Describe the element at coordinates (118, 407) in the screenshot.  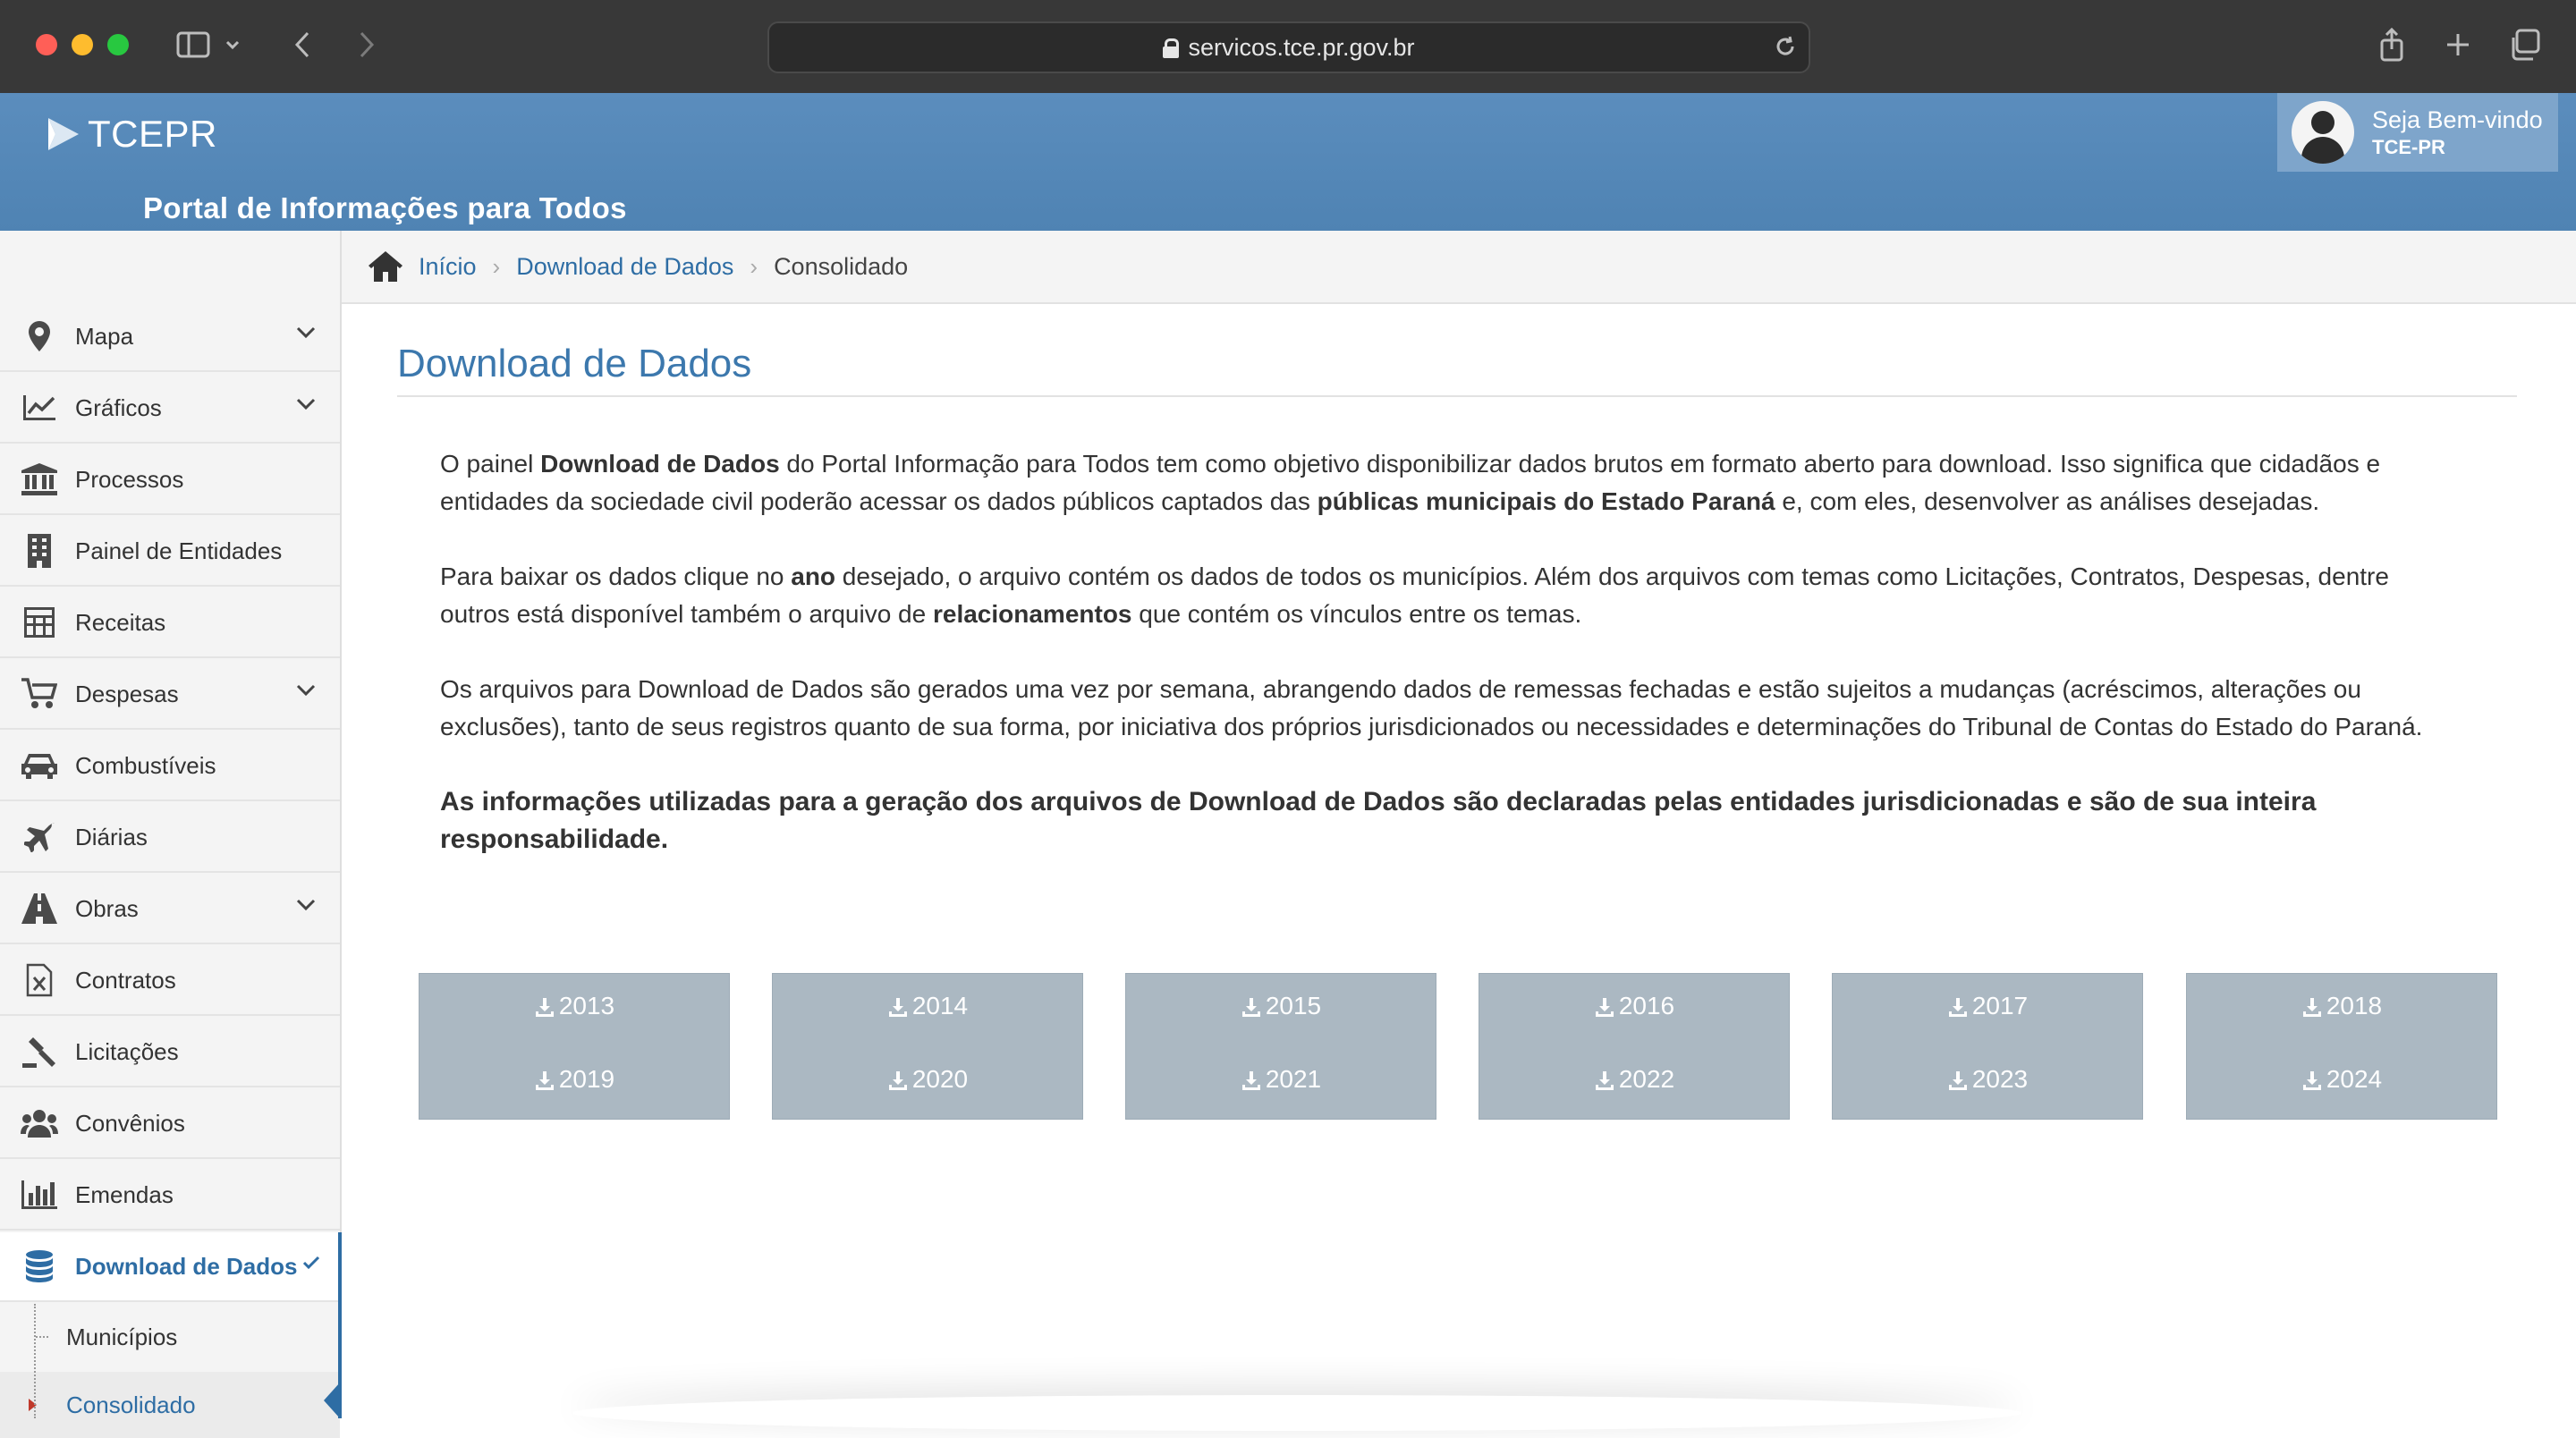
I see `sidebar-item-label: Gráficos` at that location.